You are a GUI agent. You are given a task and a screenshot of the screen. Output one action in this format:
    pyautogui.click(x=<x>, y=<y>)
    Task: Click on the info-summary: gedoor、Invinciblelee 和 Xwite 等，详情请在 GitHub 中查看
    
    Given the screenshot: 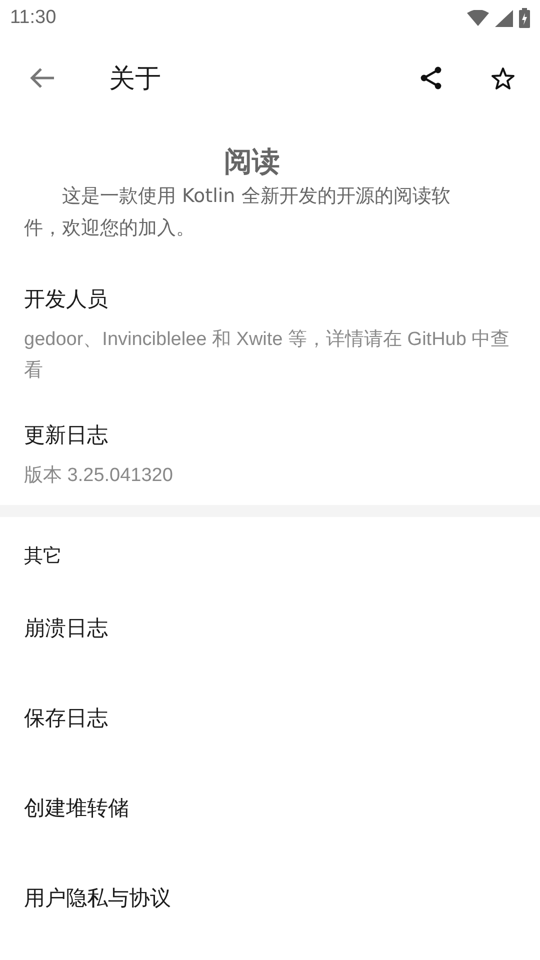 What is the action you would take?
    pyautogui.click(x=267, y=355)
    